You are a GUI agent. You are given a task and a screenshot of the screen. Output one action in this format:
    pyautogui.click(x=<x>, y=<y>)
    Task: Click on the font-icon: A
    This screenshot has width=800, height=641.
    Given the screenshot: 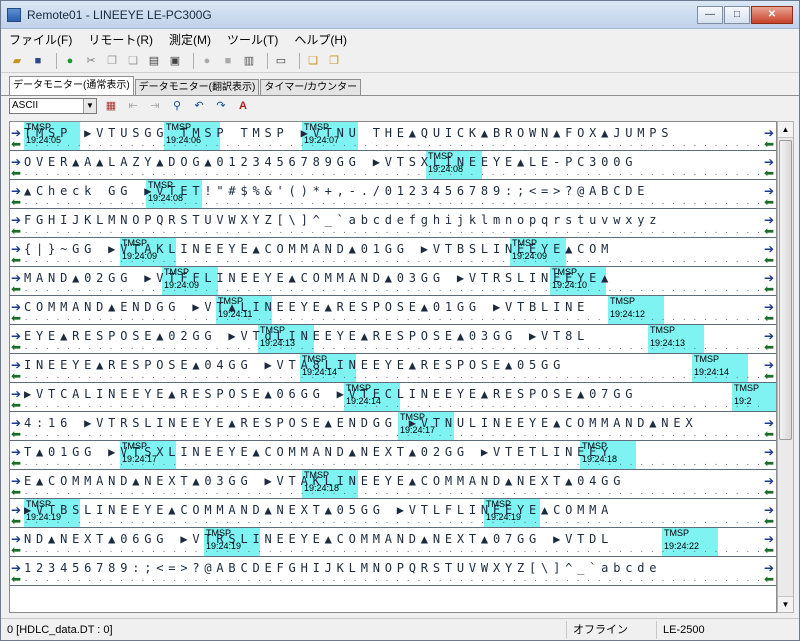 What is the action you would take?
    pyautogui.click(x=243, y=106)
    